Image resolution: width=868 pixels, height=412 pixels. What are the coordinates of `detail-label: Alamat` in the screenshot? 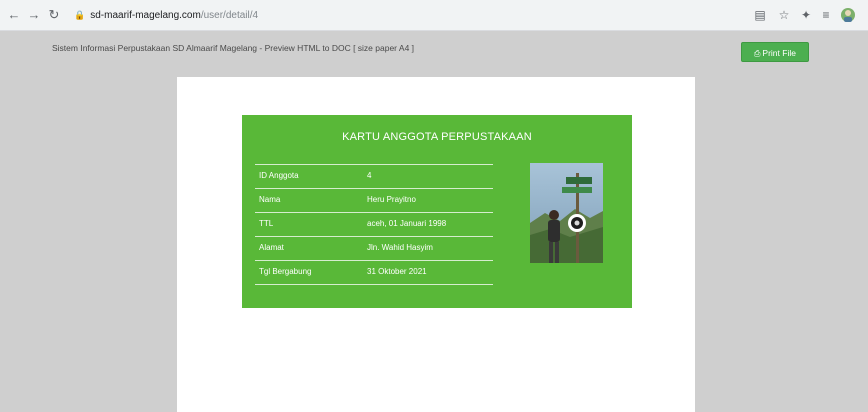 It's located at (271, 247).